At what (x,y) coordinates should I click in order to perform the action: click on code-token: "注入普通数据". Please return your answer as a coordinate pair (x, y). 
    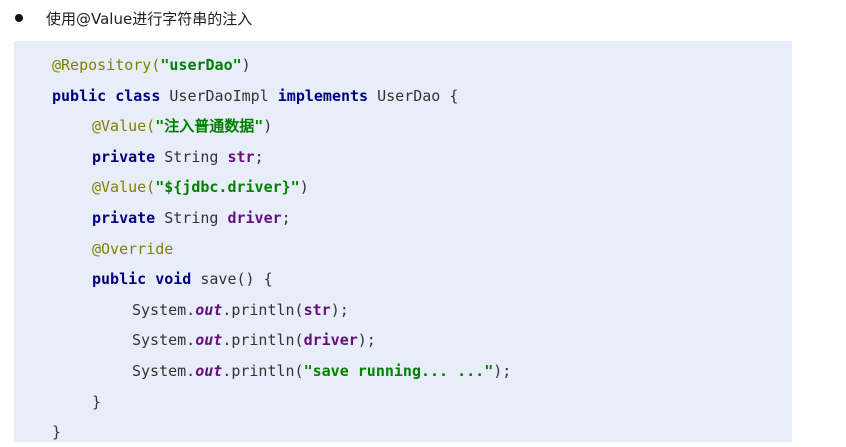
    Looking at the image, I should click on (209, 126).